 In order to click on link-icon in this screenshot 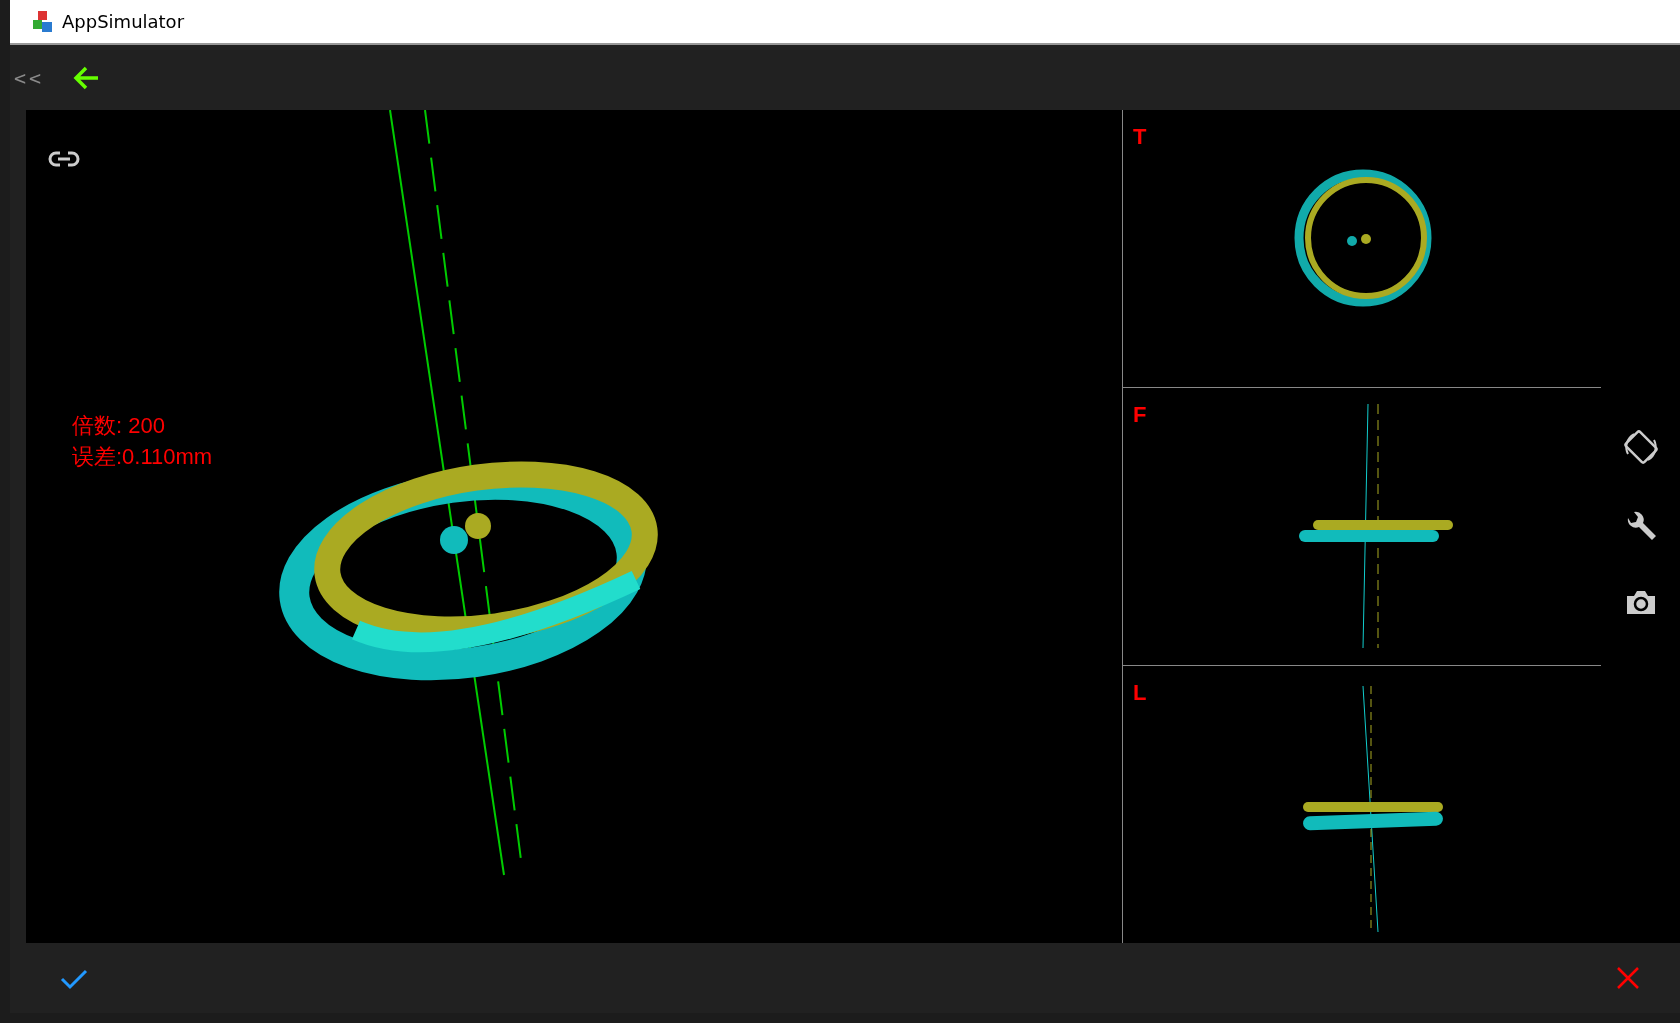, I will do `click(64, 159)`.